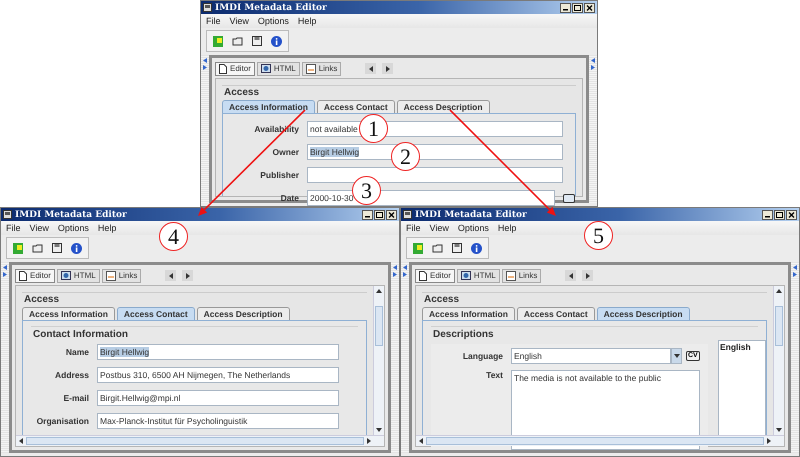 The width and height of the screenshot is (800, 457). Describe the element at coordinates (218, 375) in the screenshot. I see `input-field: Postbus 310, 6500 AH Nijmegen, The Netherlands` at that location.